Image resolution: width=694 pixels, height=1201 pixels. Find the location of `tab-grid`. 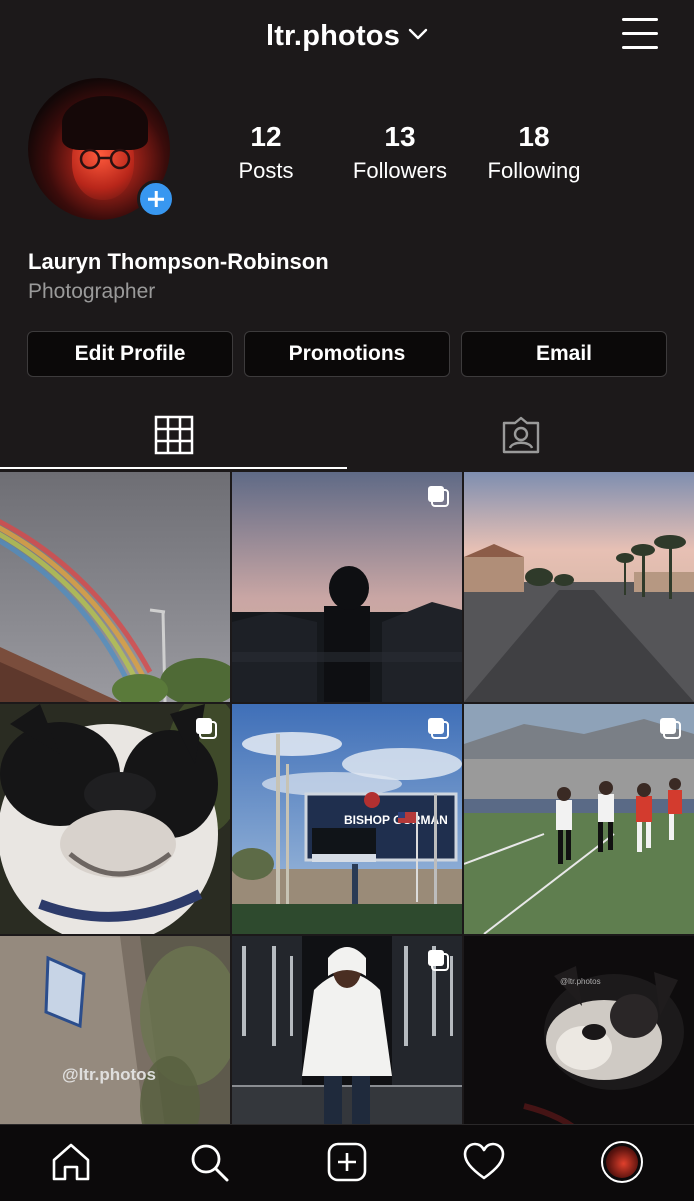

tab-grid is located at coordinates (173, 435).